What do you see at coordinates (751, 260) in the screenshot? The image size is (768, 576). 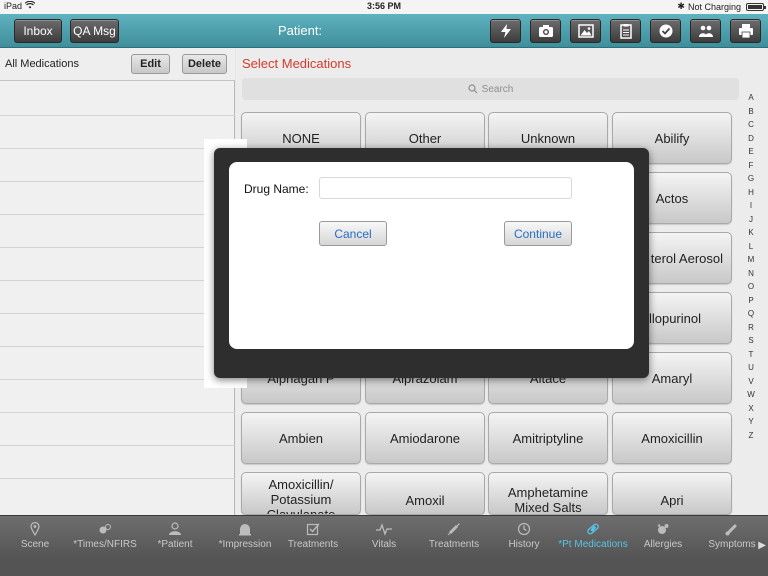 I see `alphabet-letter: M` at bounding box center [751, 260].